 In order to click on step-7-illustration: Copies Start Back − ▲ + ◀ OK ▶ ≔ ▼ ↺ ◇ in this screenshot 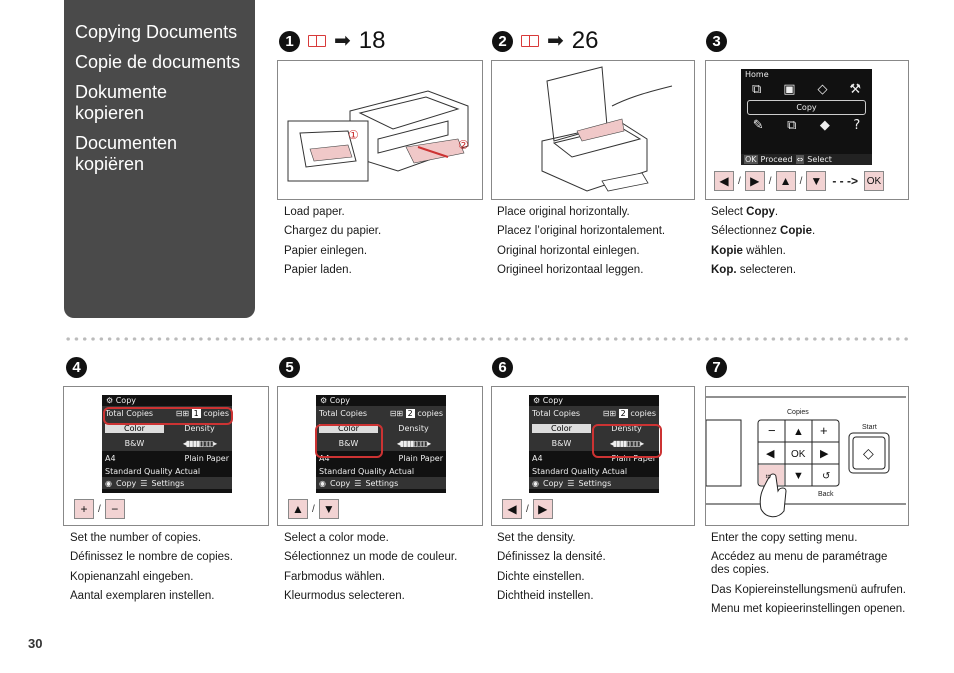, I will do `click(807, 456)`.